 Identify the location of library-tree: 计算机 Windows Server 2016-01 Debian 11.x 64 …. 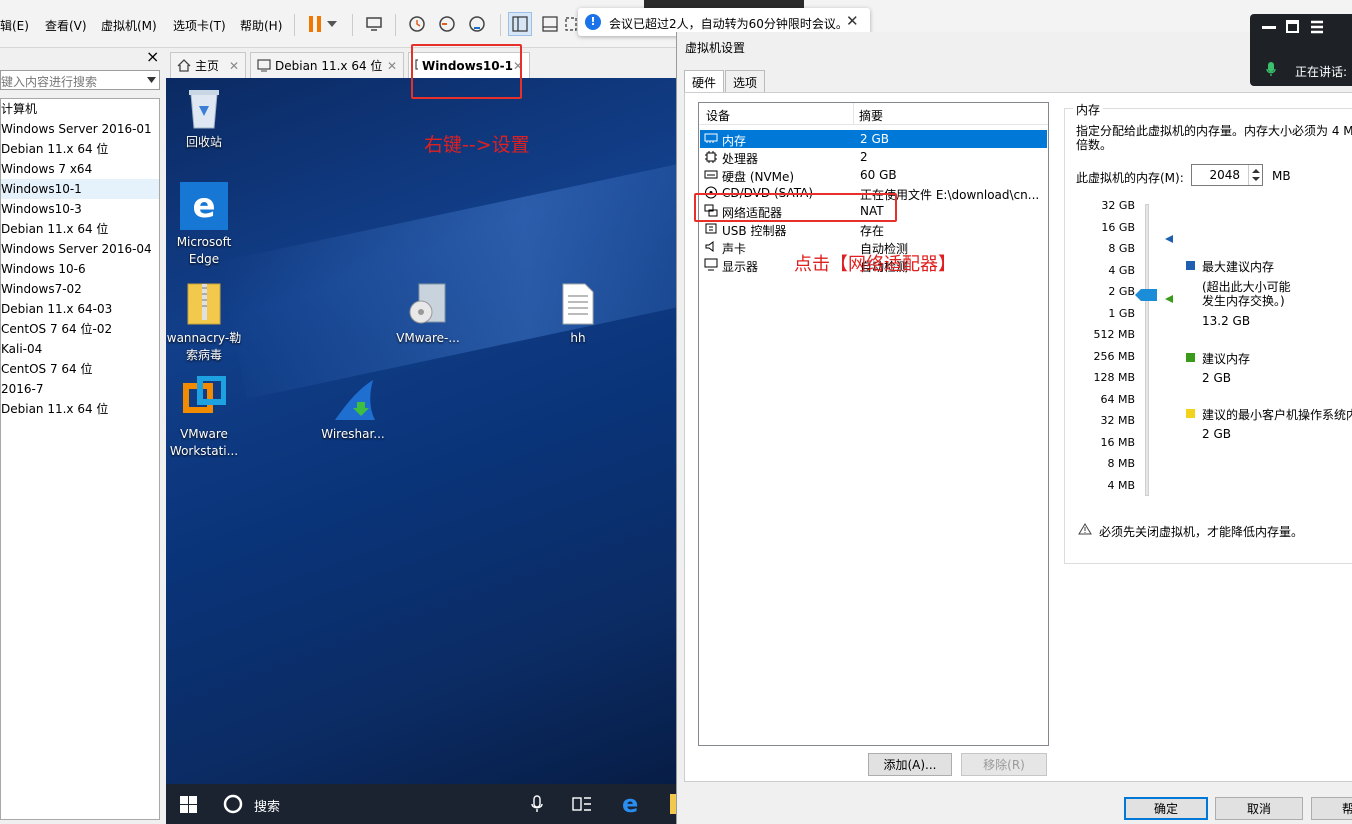
(80, 459).